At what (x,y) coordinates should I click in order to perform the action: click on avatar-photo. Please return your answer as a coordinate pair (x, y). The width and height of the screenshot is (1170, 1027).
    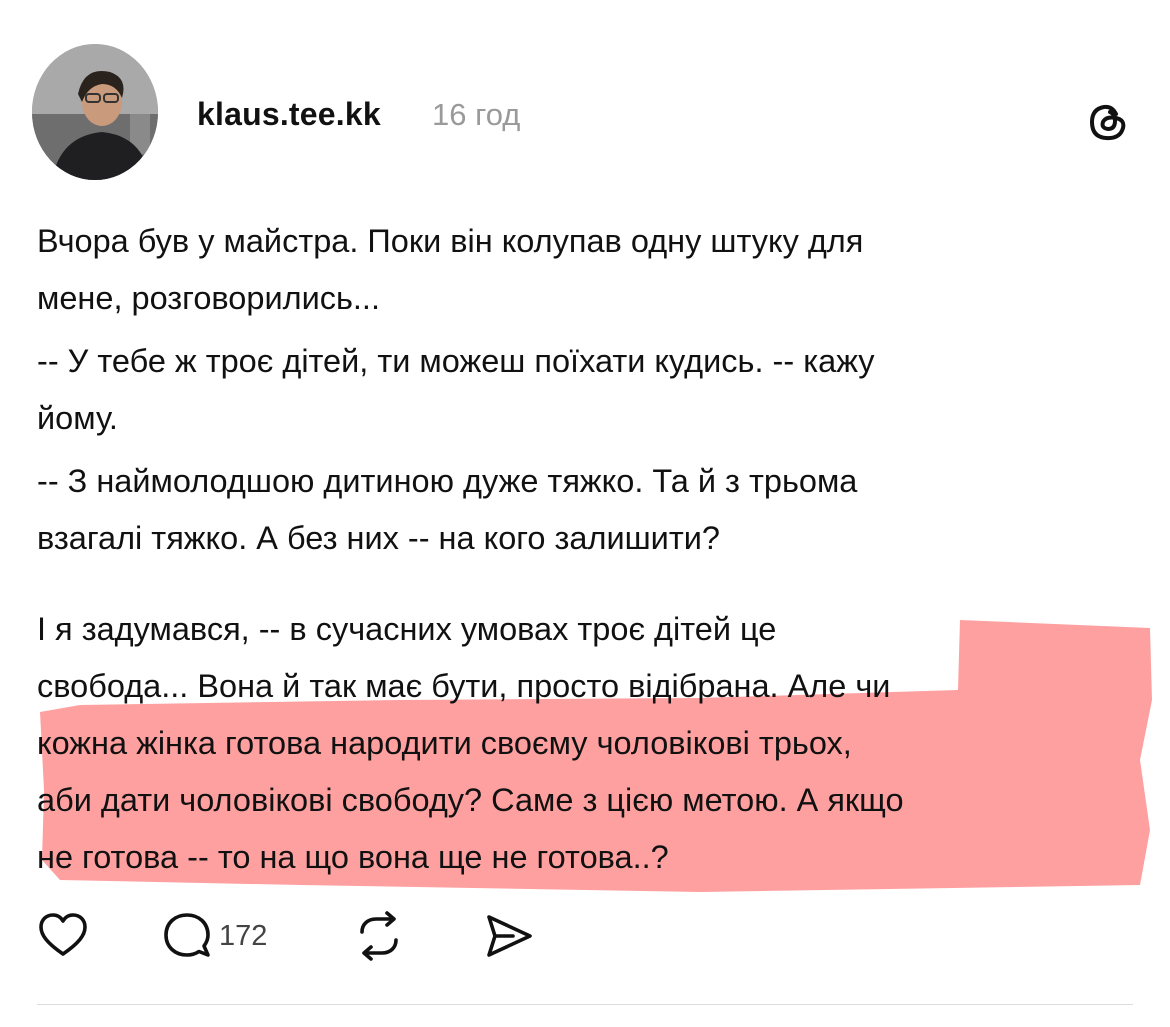
    Looking at the image, I should click on (95, 112).